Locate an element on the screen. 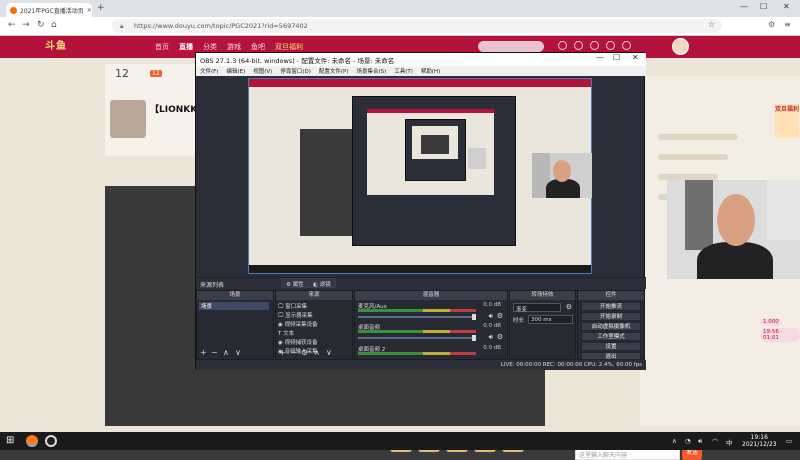  history-icon is located at coordinates (562, 45).